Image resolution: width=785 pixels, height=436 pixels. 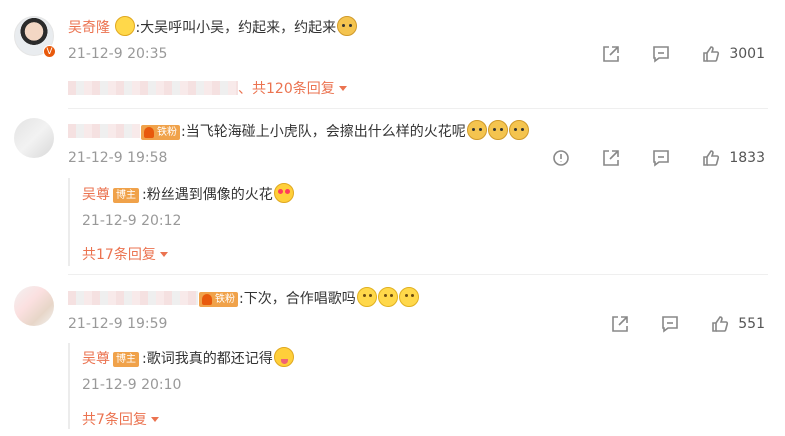 I want to click on reply-line: 吴尊 博主:粉丝遇到偶像的火花, so click(x=188, y=194).